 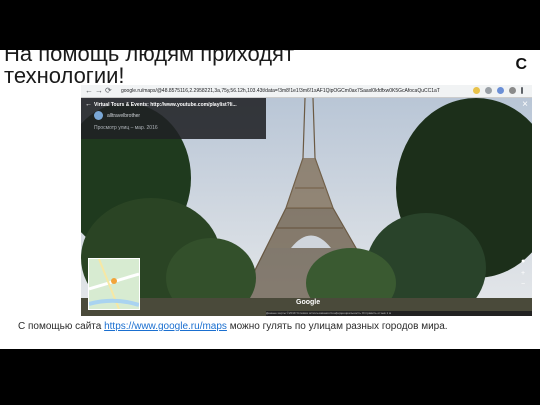 I want to click on profile-icon, so click(x=512, y=90).